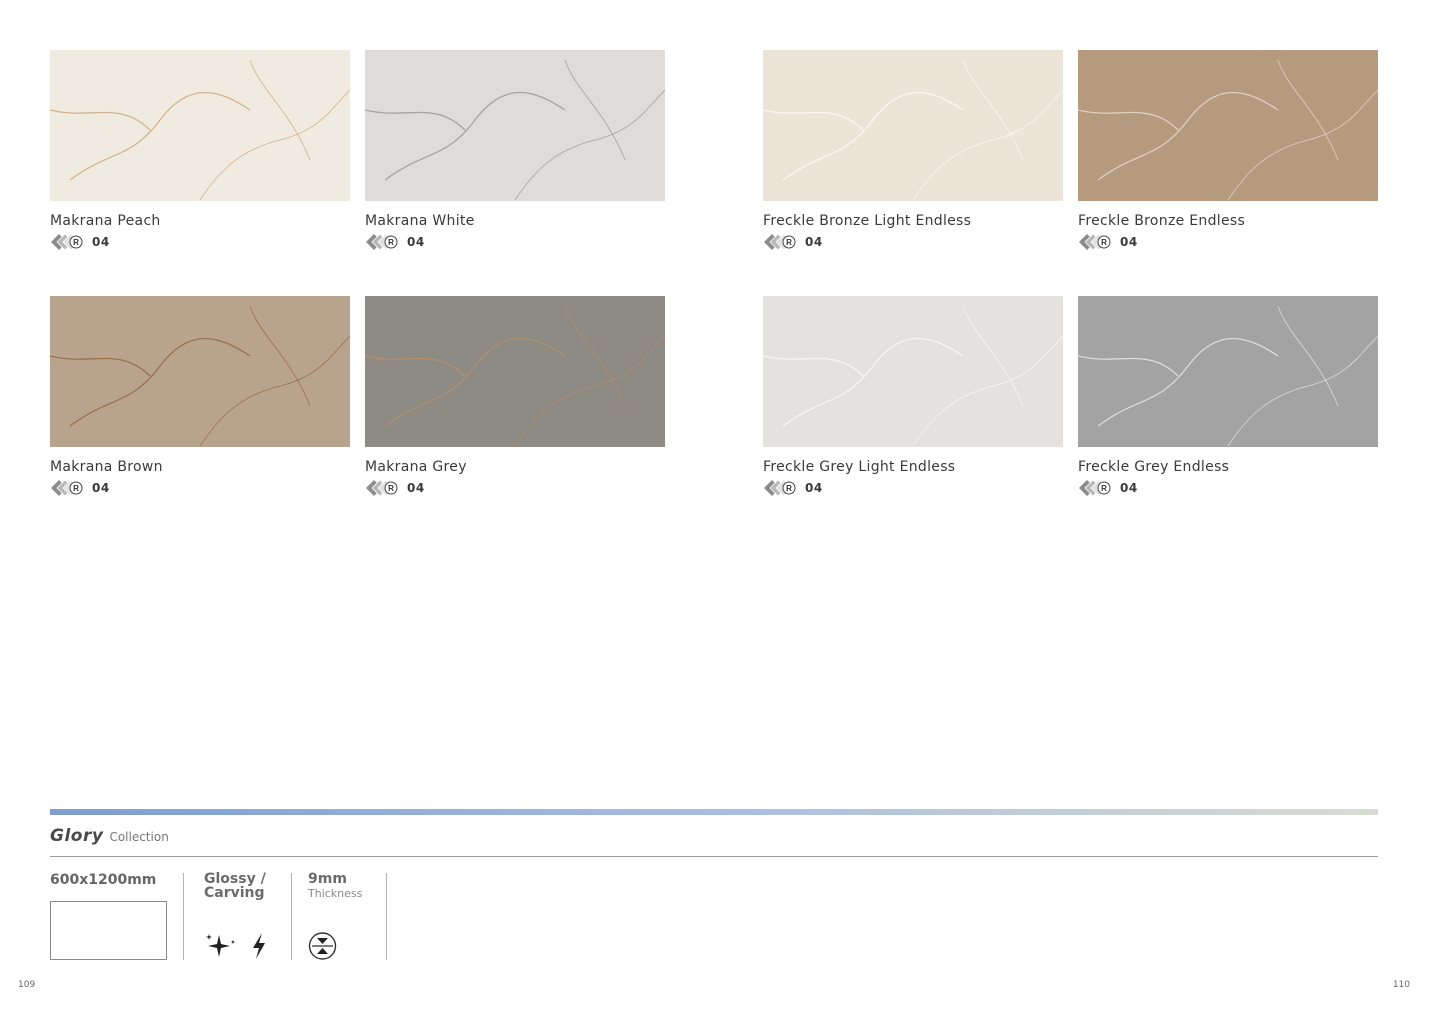  What do you see at coordinates (327, 879) in the screenshot?
I see `thickness-value: 9mm` at bounding box center [327, 879].